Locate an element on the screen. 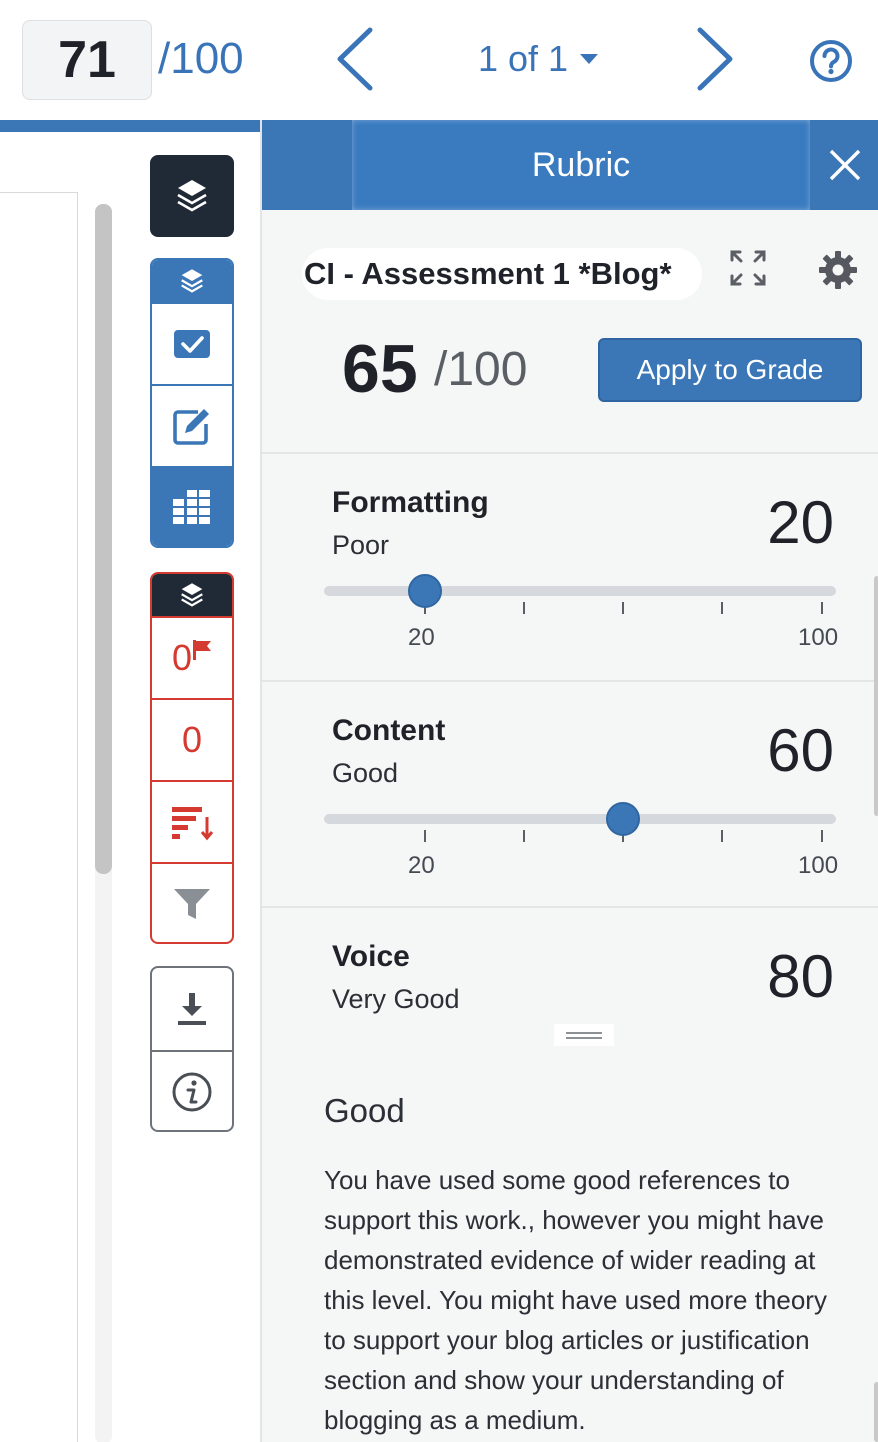 This screenshot has width=878, height=1442. description-scrollbar is located at coordinates (876, 1412).